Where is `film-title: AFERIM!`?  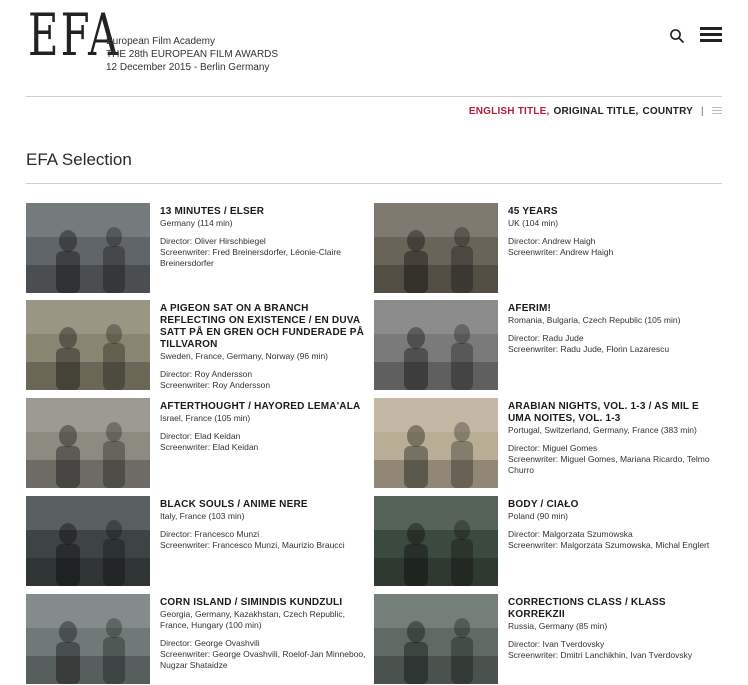 film-title: AFERIM! is located at coordinates (613, 309).